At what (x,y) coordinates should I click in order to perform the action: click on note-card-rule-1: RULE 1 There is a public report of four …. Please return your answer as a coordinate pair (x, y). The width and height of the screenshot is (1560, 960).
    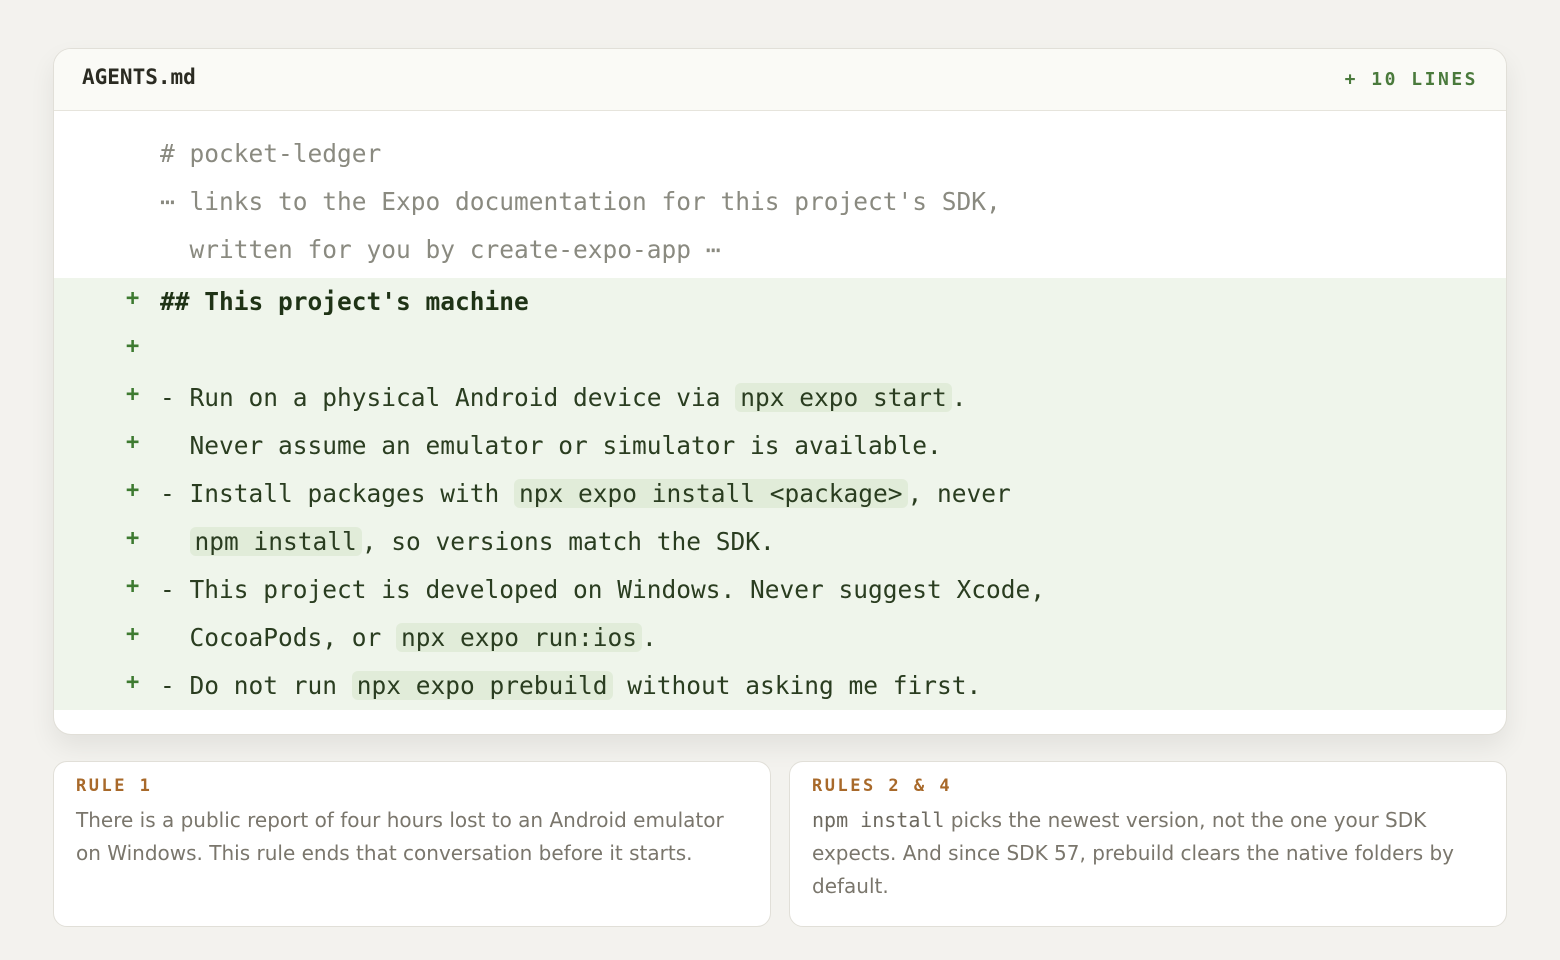
    Looking at the image, I should click on (412, 844).